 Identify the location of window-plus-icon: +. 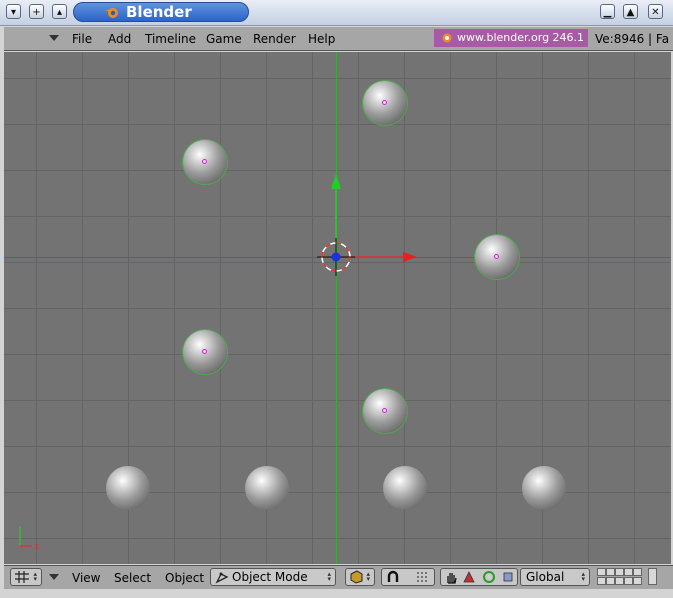
(36, 11).